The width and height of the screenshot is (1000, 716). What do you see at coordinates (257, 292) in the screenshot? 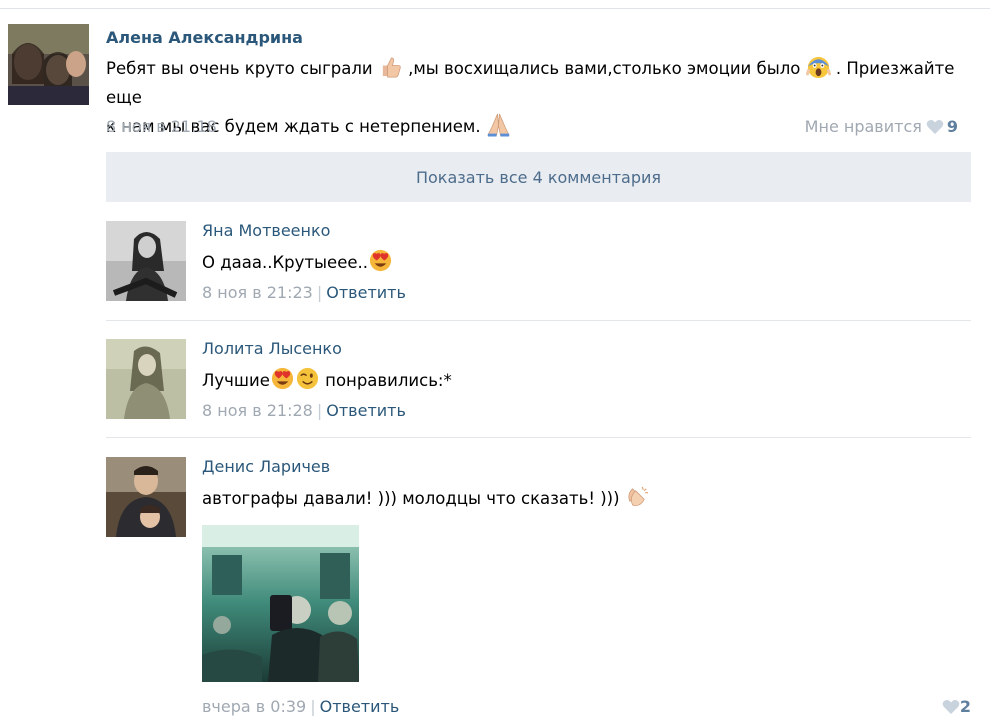
I see `comment-date: 8 ноя в 21:23` at bounding box center [257, 292].